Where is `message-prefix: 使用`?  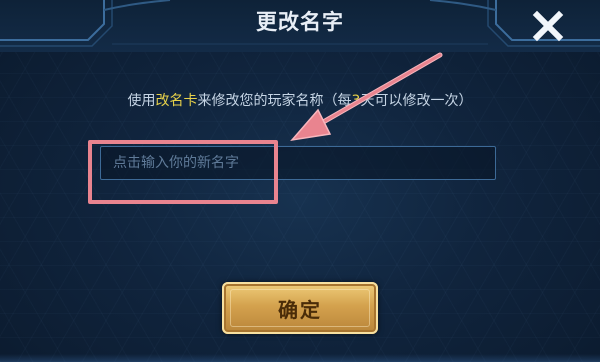
message-prefix: 使用 is located at coordinates (141, 101).